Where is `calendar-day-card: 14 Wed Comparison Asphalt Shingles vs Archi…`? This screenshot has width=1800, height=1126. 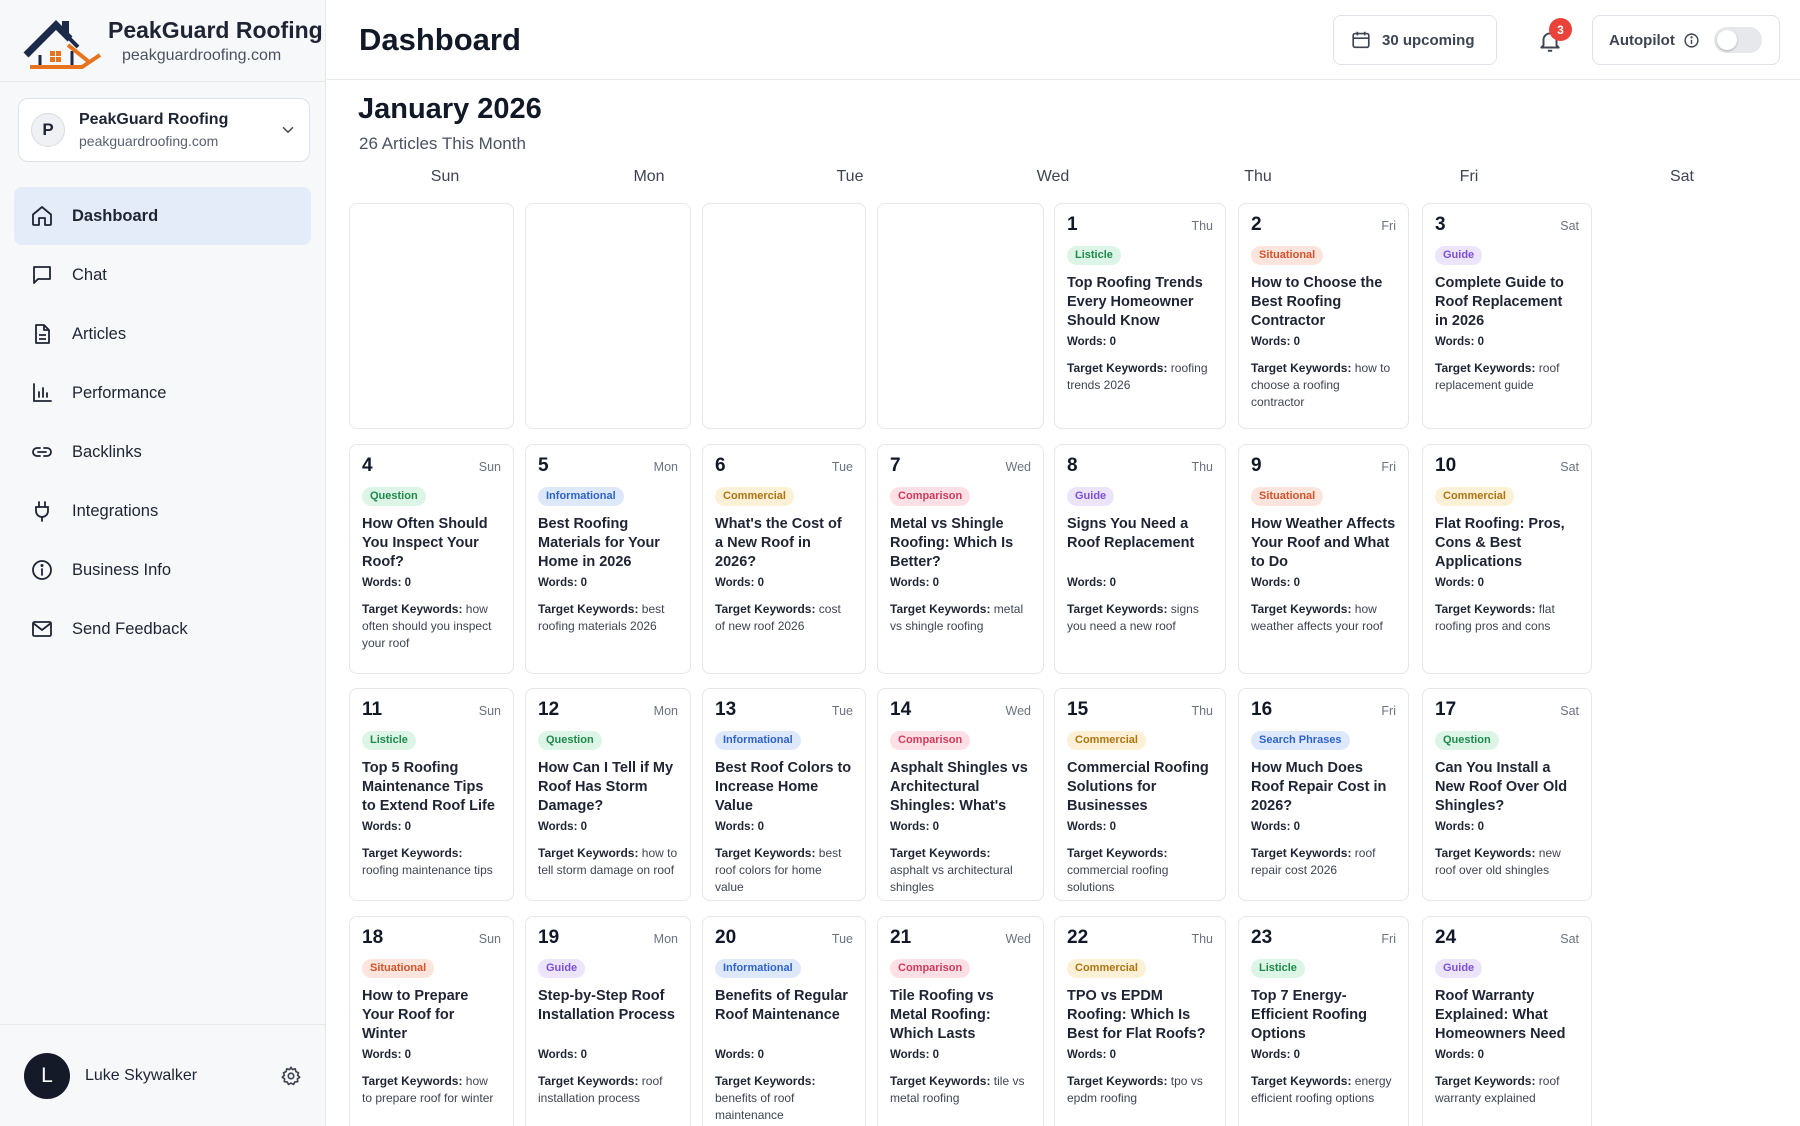 calendar-day-card: 14 Wed Comparison Asphalt Shingles vs Archi… is located at coordinates (960, 794).